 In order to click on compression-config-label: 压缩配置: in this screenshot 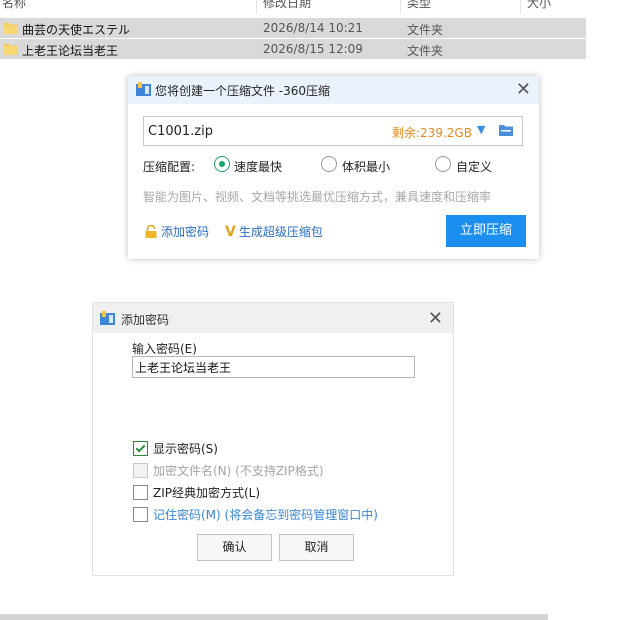, I will do `click(169, 167)`.